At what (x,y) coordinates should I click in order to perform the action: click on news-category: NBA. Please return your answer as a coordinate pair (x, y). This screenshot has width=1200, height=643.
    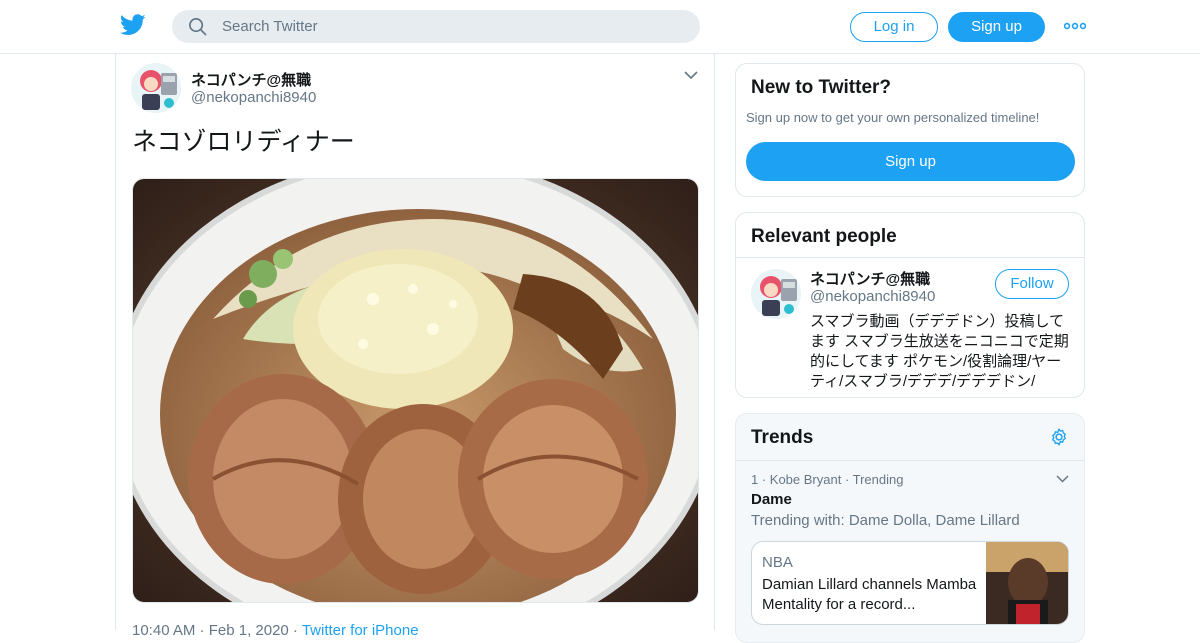
    Looking at the image, I should click on (777, 562).